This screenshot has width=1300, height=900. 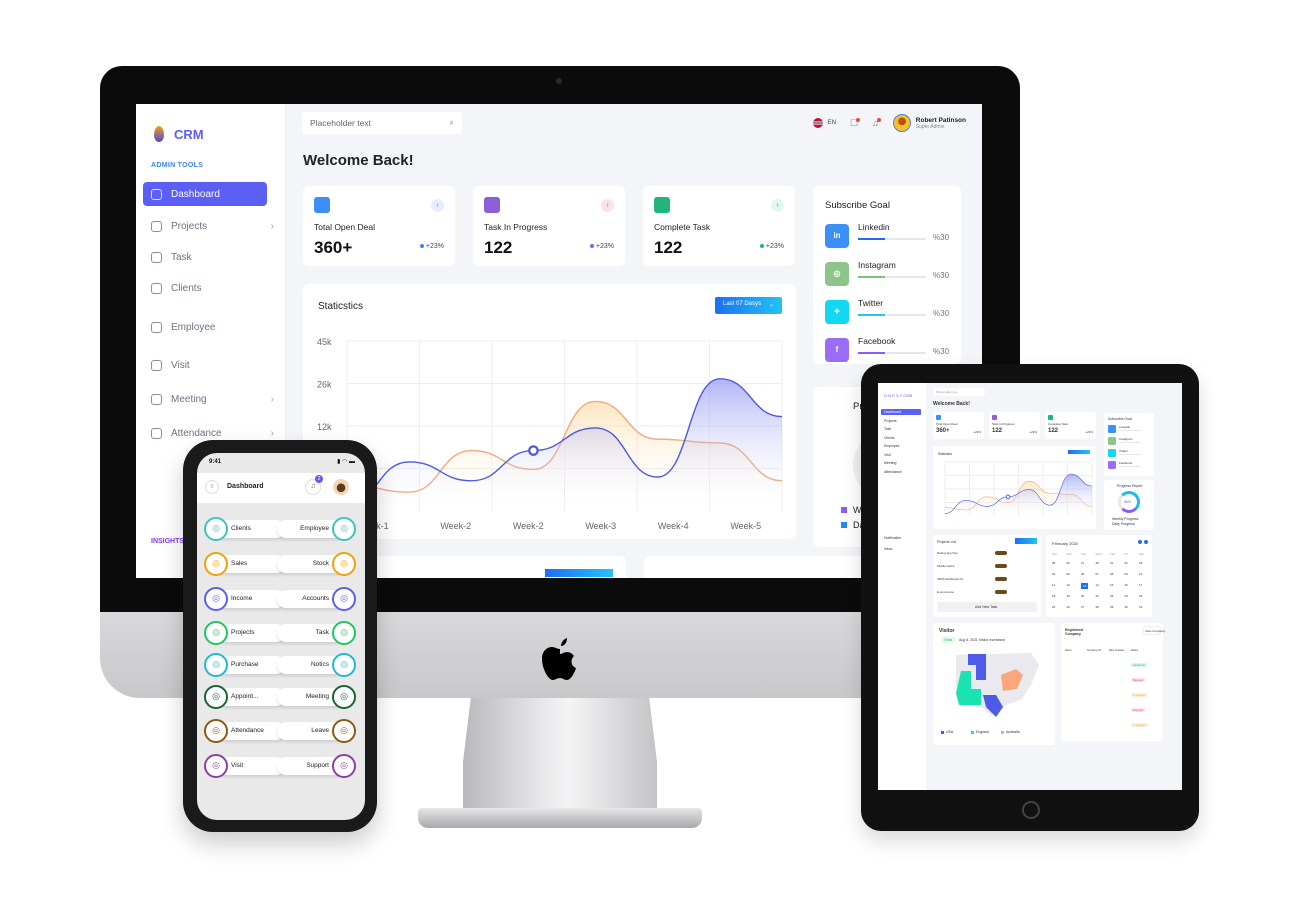 I want to click on visit-icon: ◎, so click(x=216, y=766).